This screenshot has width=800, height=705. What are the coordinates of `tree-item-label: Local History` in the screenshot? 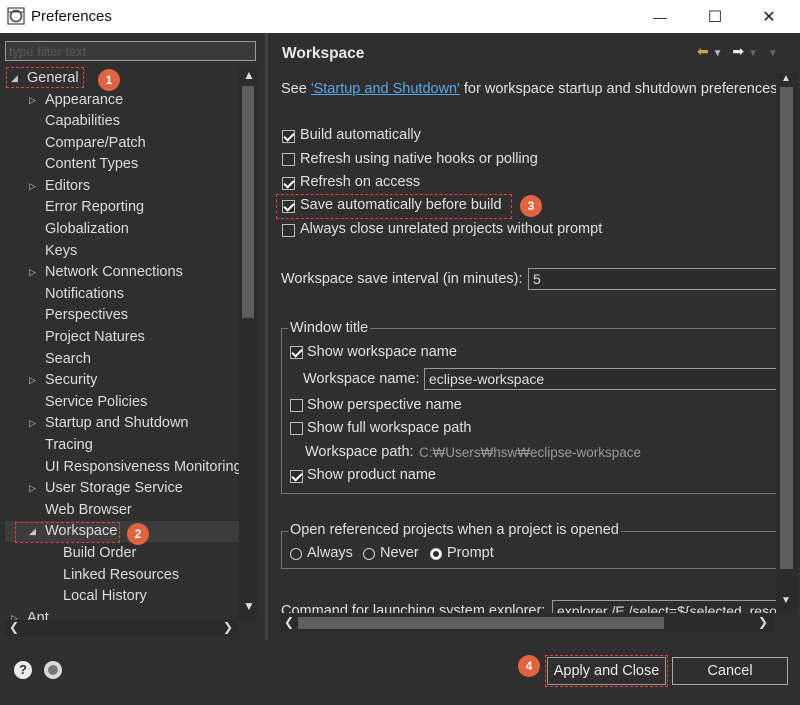 It's located at (105, 596).